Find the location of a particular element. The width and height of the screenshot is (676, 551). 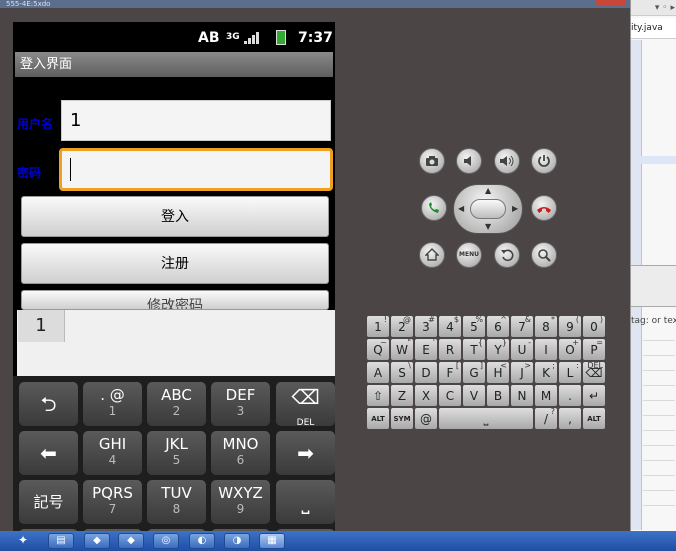

keyboard-key: 1! is located at coordinates (378, 326).